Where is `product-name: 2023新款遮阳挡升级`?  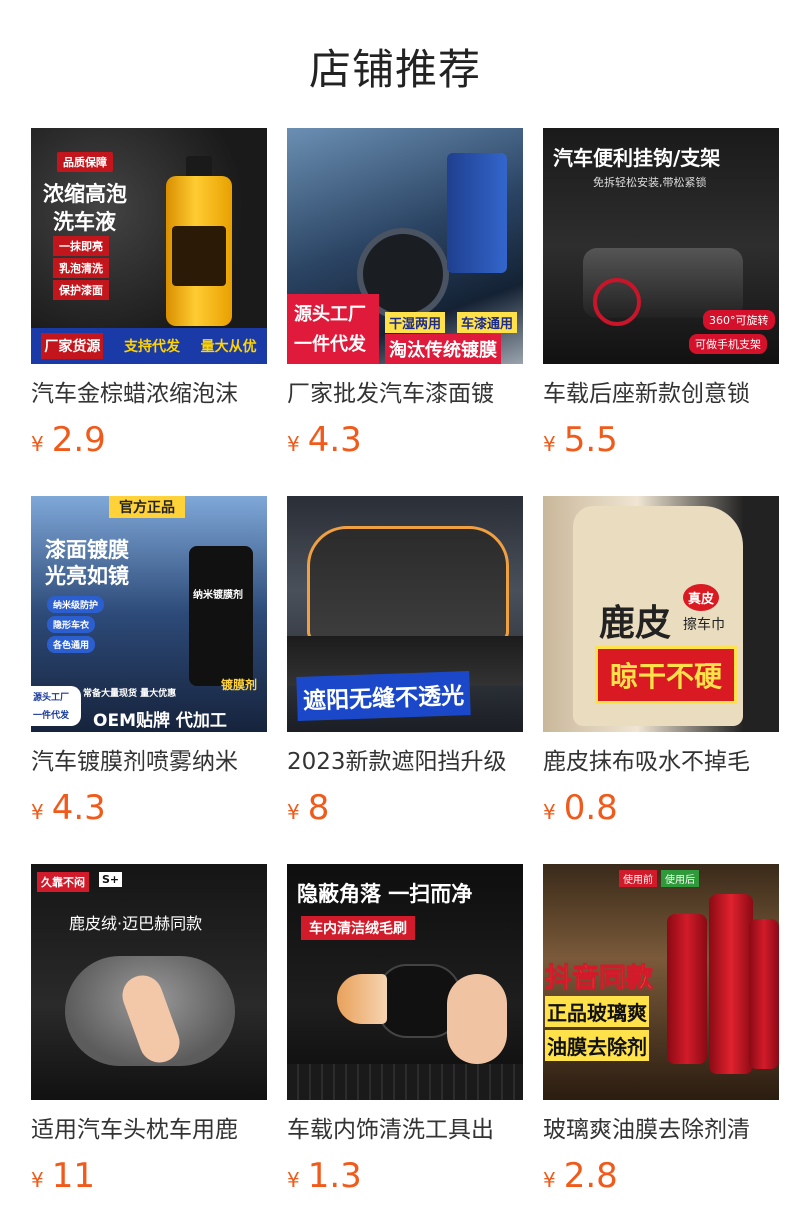
product-name: 2023新款遮阳挡升级 is located at coordinates (405, 762).